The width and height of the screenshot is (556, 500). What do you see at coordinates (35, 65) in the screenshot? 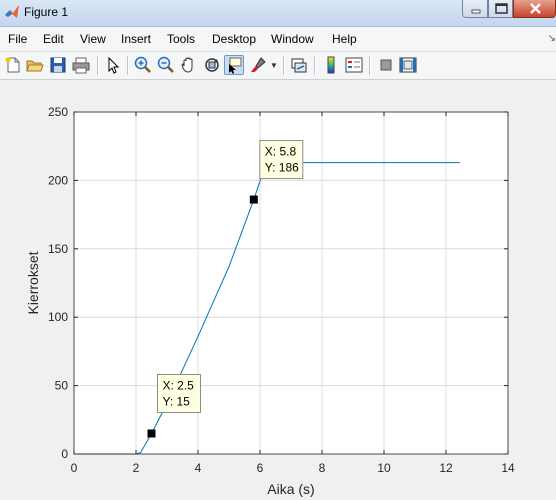
I see `open-file-icon` at bounding box center [35, 65].